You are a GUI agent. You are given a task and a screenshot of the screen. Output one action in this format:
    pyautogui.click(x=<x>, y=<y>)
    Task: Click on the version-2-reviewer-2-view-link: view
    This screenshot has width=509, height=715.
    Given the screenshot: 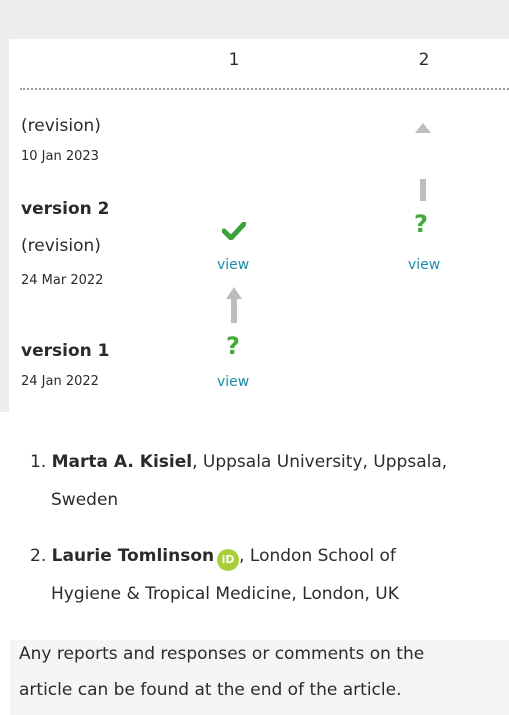 What is the action you would take?
    pyautogui.click(x=424, y=265)
    